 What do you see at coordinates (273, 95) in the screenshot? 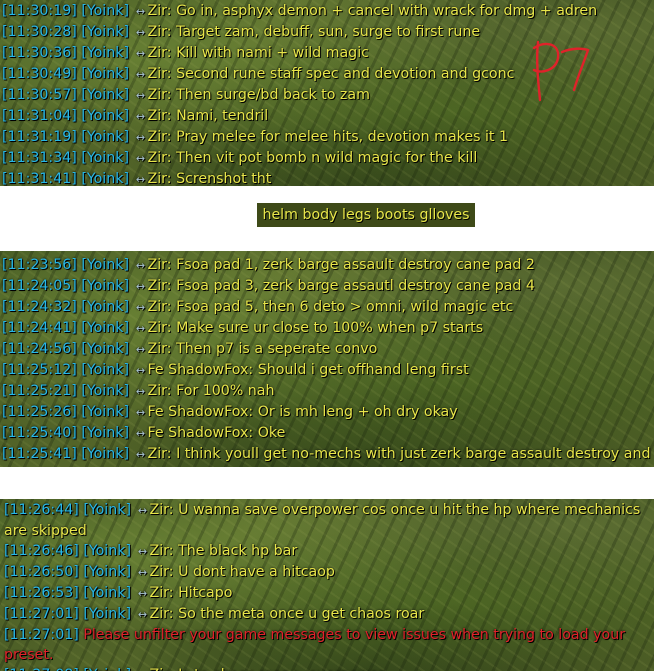
I see `message-text: Then surge/bd back to zam` at bounding box center [273, 95].